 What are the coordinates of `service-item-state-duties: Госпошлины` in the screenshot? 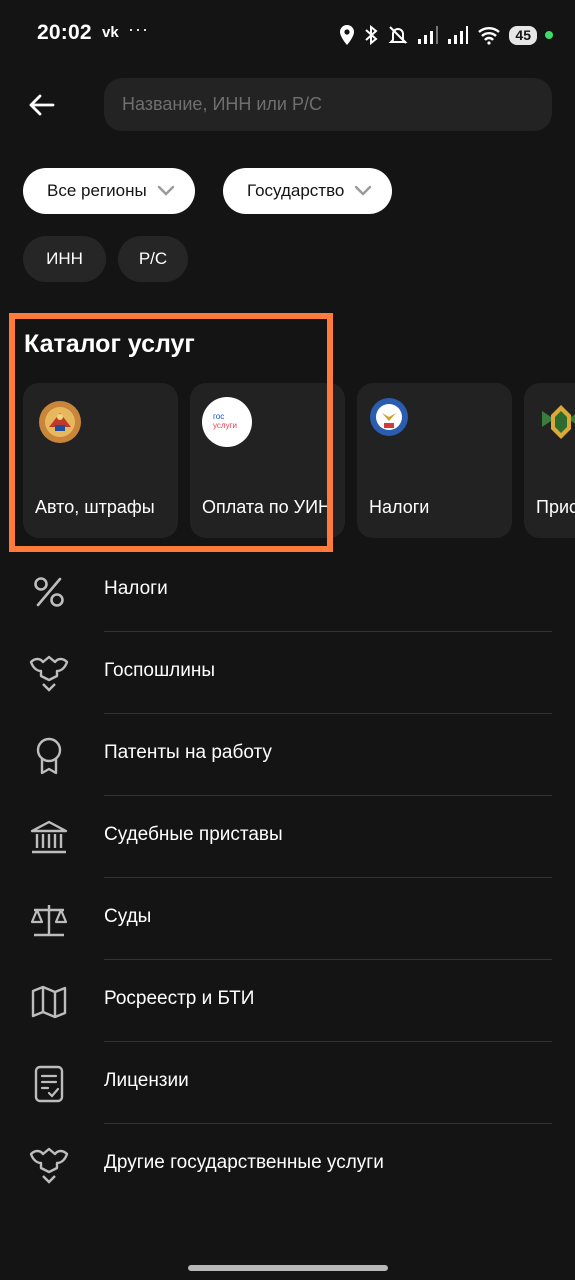 It's located at (287, 673).